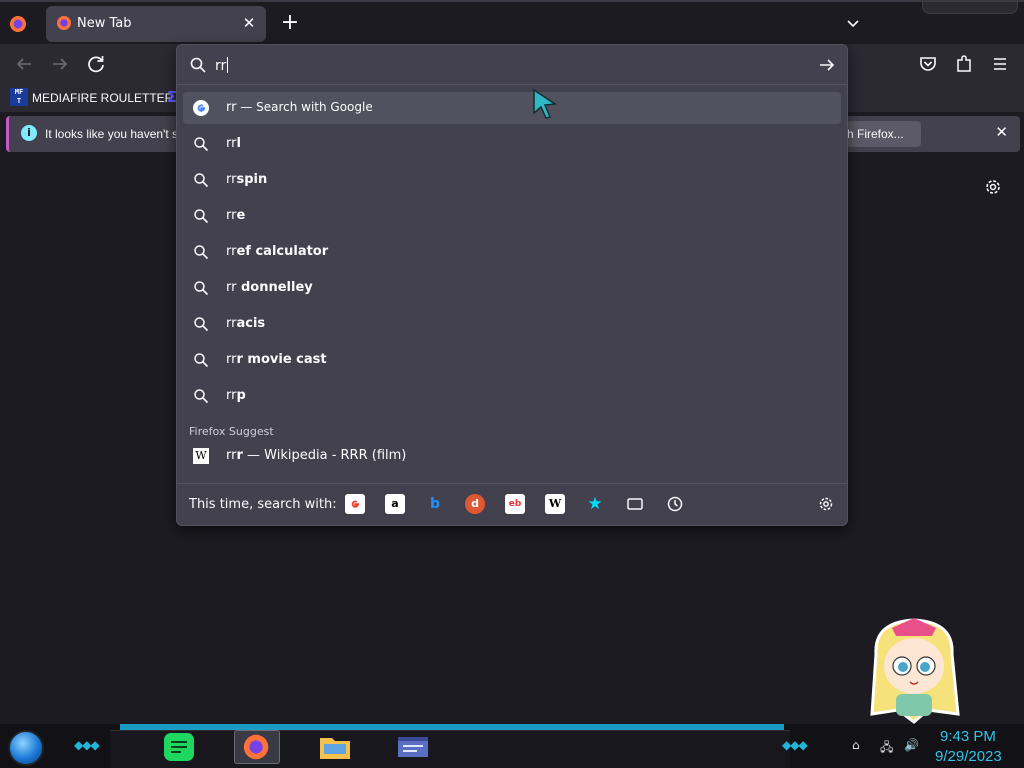 The height and width of the screenshot is (768, 1024). What do you see at coordinates (233, 143) in the screenshot?
I see `result-text: rrl` at bounding box center [233, 143].